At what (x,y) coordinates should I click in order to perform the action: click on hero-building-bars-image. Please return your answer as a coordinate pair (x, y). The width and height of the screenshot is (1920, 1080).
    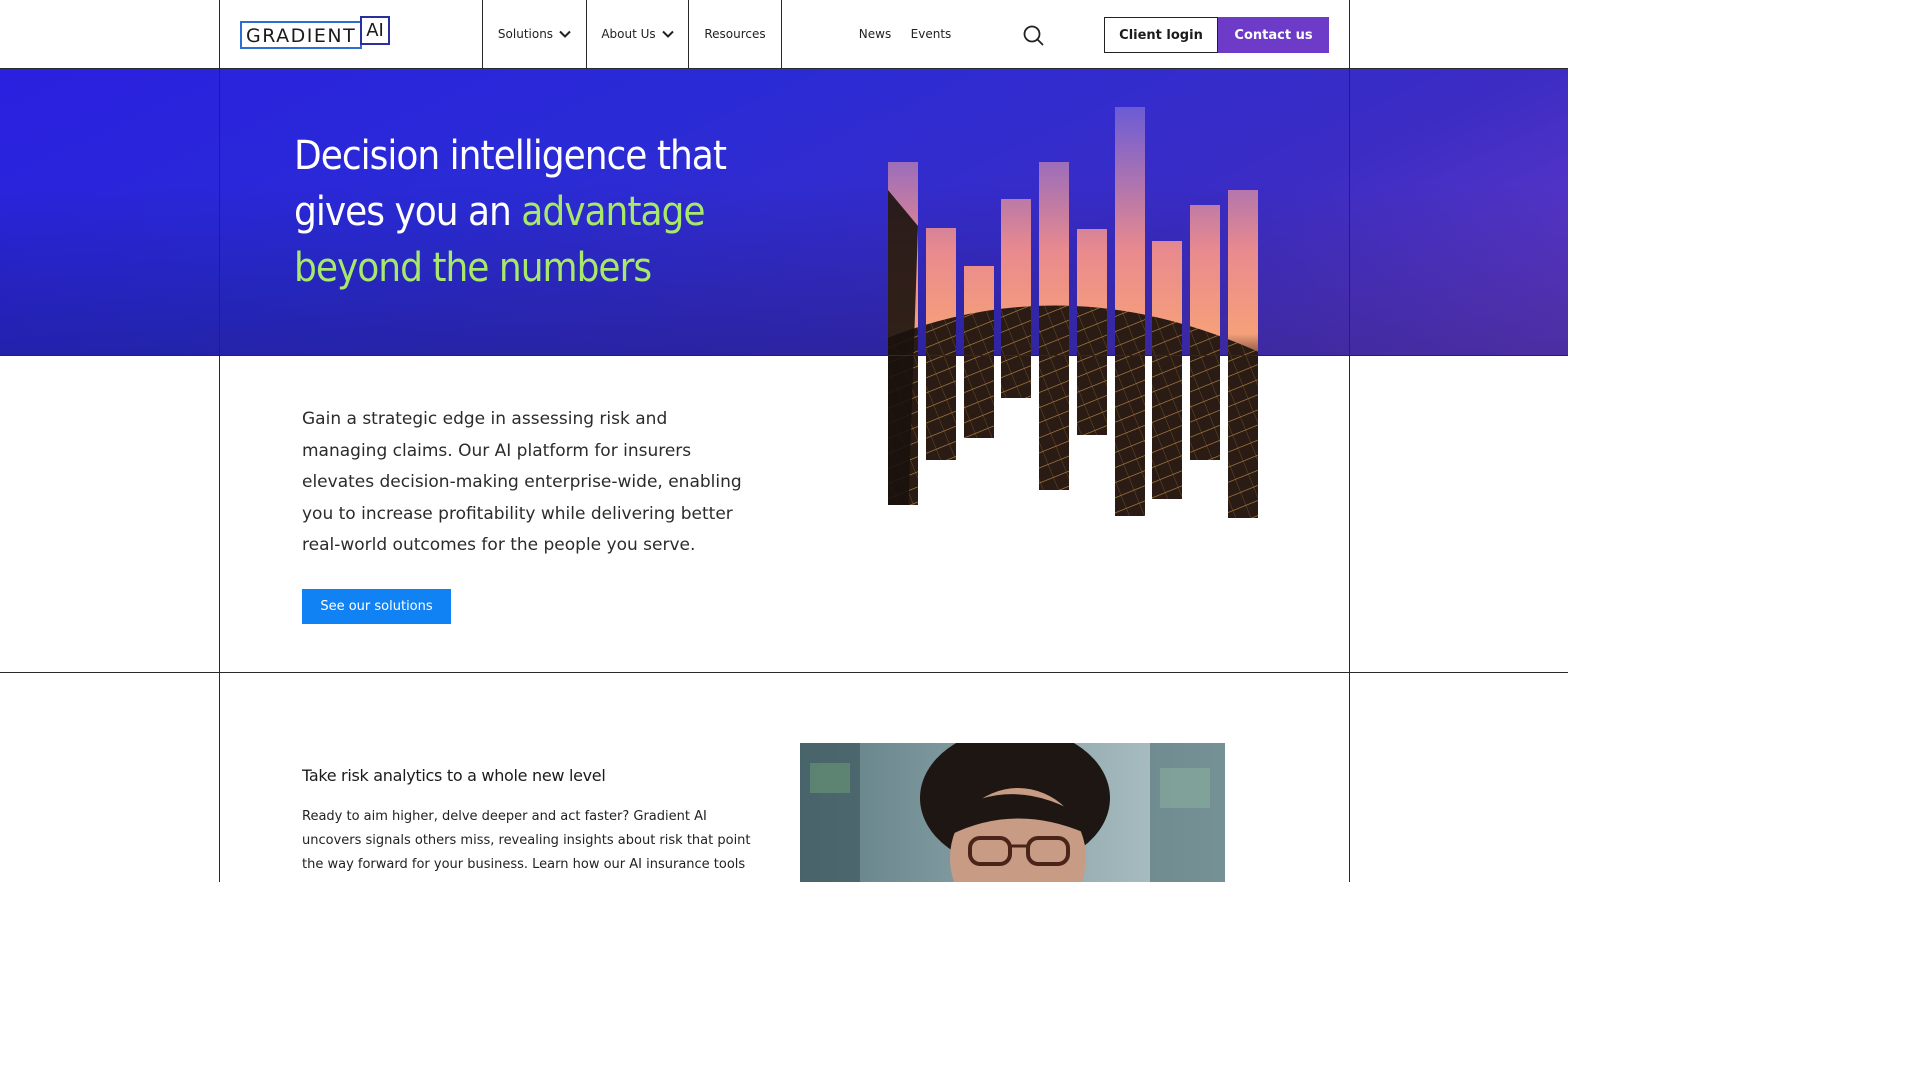
    Looking at the image, I should click on (1073, 312).